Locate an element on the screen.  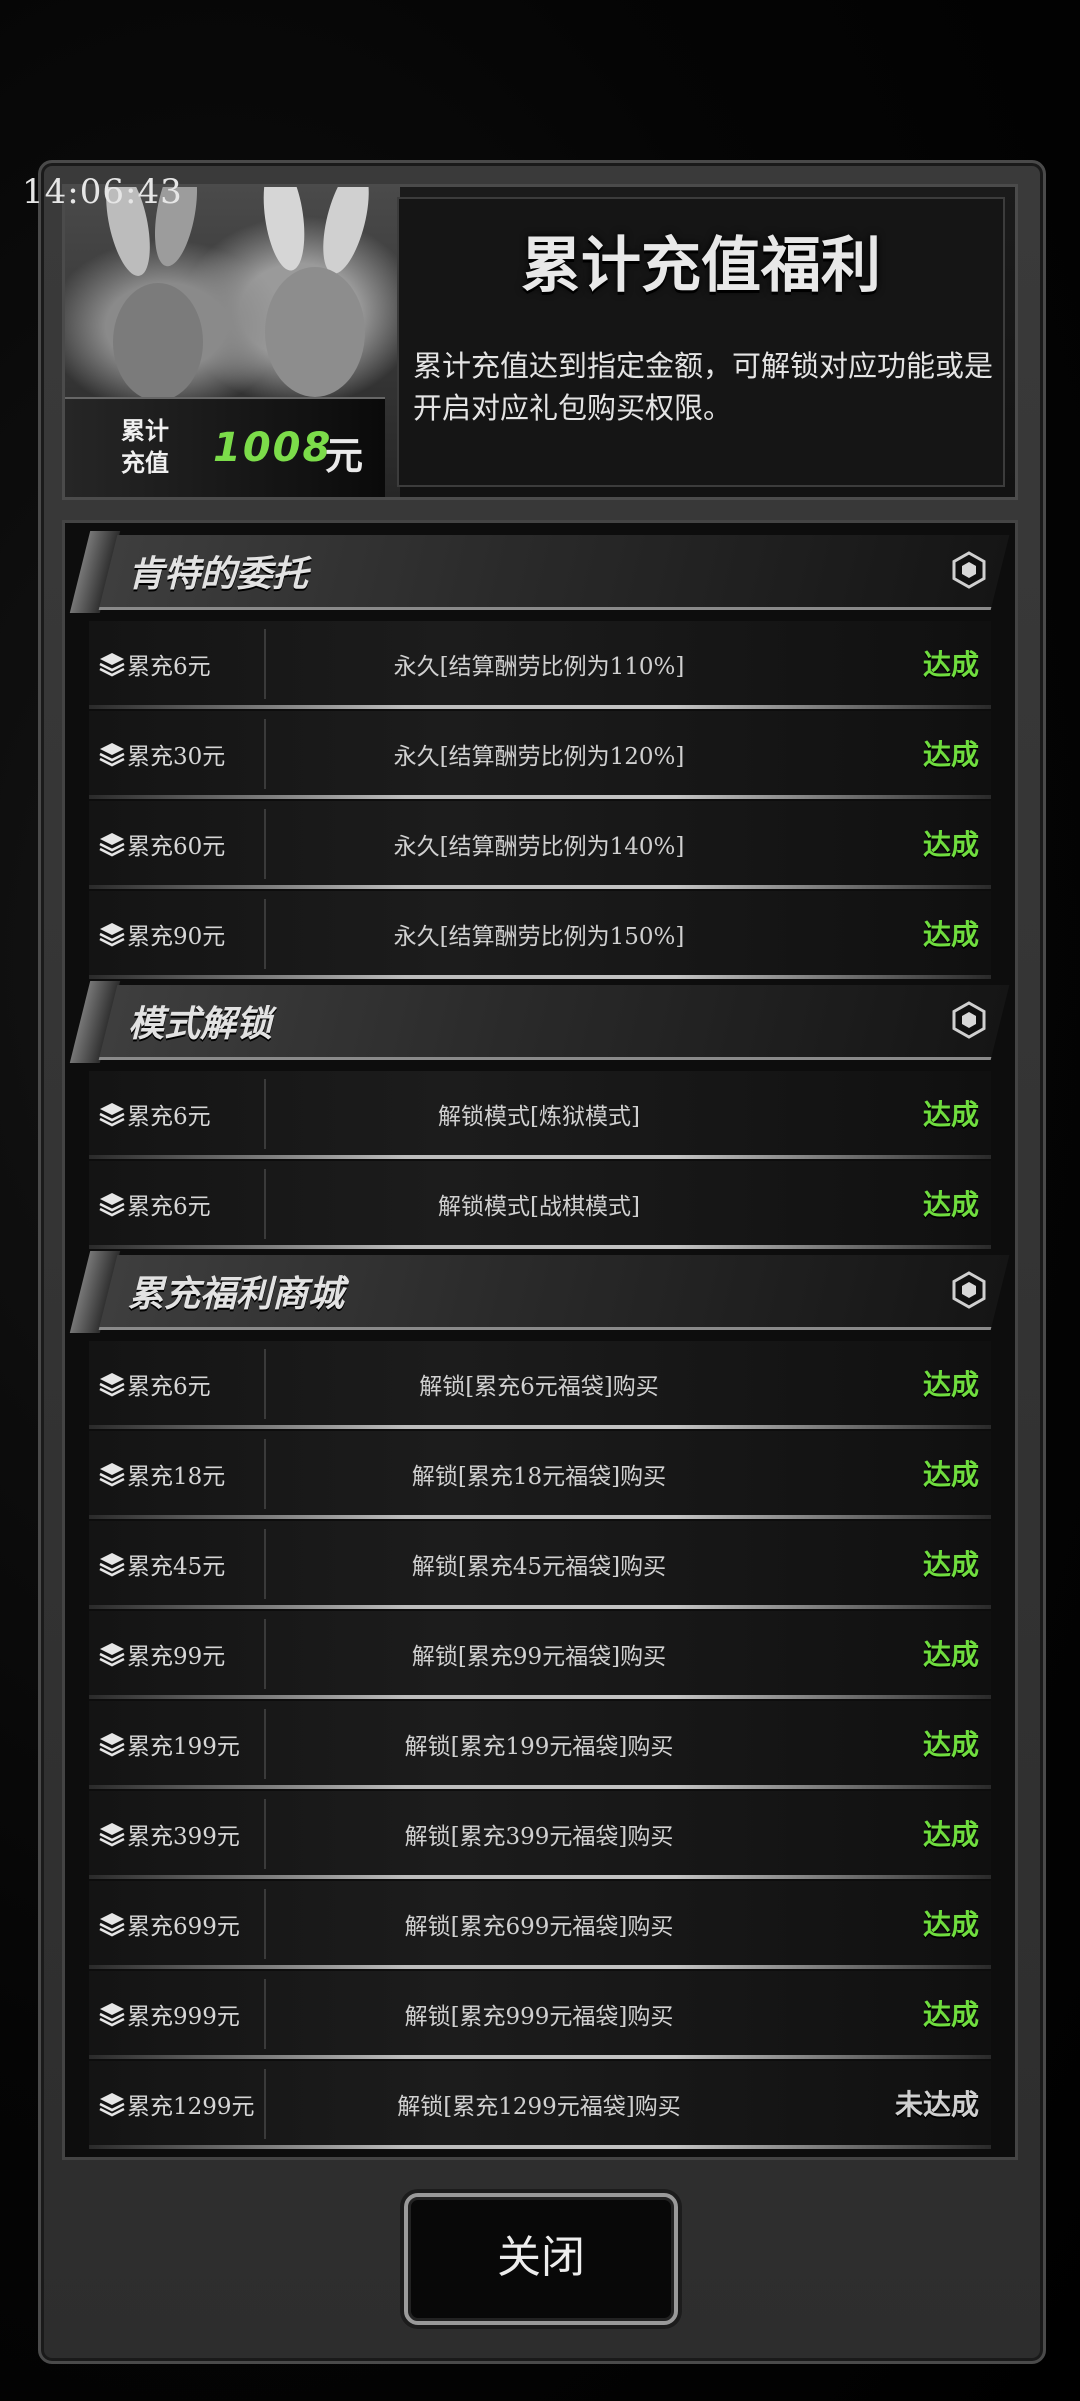
recharge-requirement: 累充699元 is located at coordinates (183, 1927).